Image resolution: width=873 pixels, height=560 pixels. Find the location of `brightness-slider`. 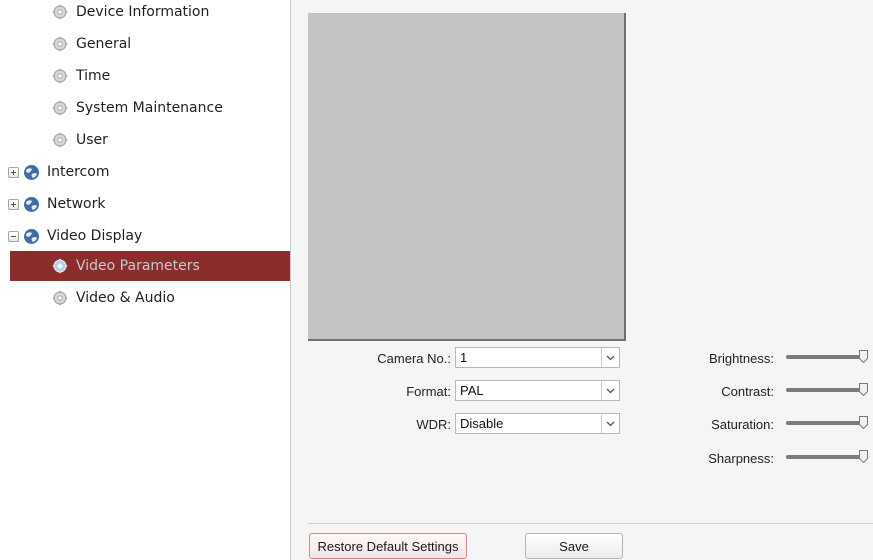

brightness-slider is located at coordinates (827, 357).